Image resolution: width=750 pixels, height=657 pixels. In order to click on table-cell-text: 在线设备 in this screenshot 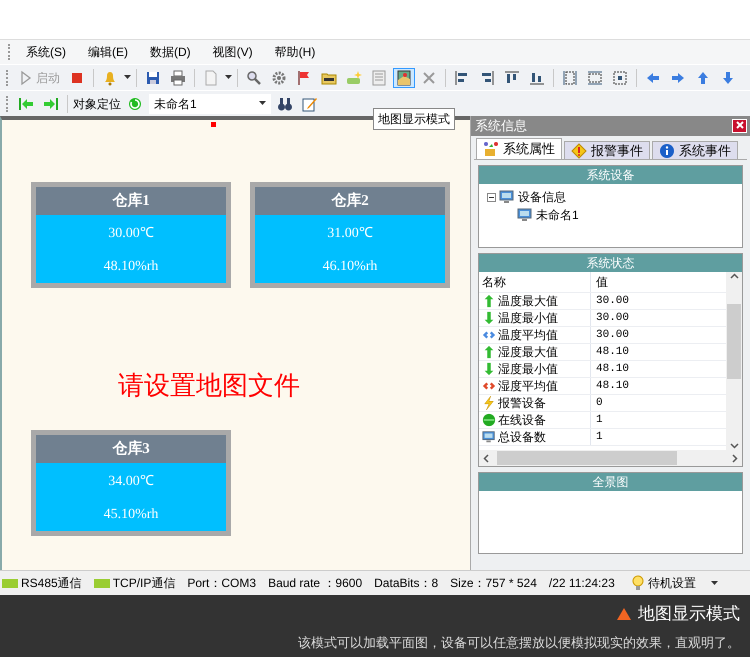, I will do `click(522, 420)`.